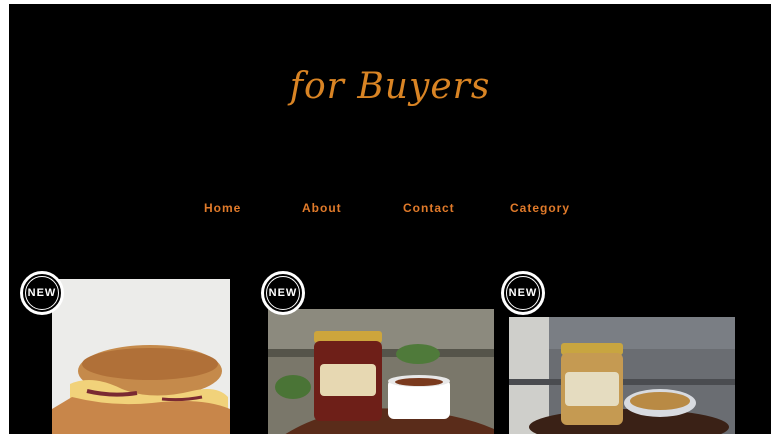 The image size is (779, 434). Describe the element at coordinates (429, 208) in the screenshot. I see `nav-contact-link: Contact` at that location.